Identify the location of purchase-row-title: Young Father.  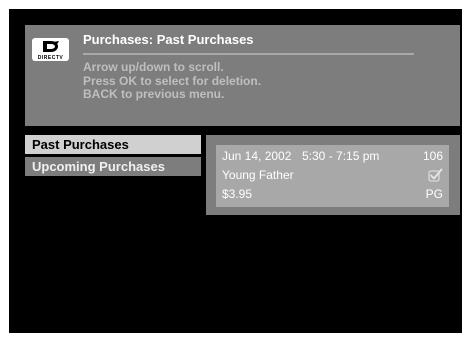
(332, 175).